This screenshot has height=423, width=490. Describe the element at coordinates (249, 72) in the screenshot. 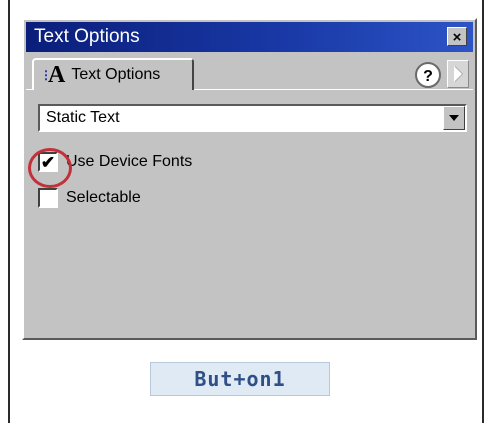

I see `tab-strip: ⋮ A Text Options ?` at that location.